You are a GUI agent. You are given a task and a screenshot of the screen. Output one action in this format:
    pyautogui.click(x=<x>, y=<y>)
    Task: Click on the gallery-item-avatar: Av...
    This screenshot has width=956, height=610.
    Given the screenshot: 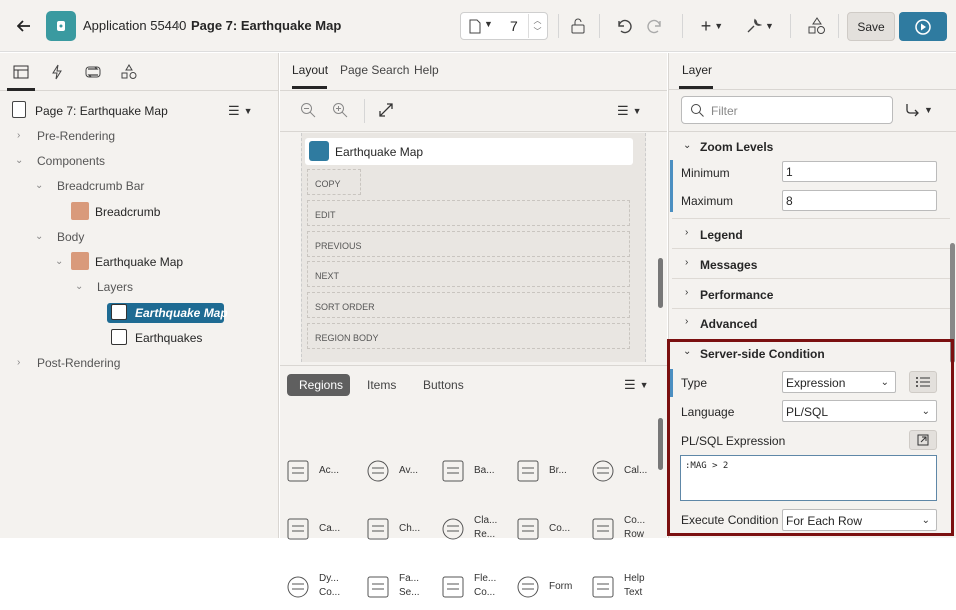 What is the action you would take?
    pyautogui.click(x=395, y=476)
    